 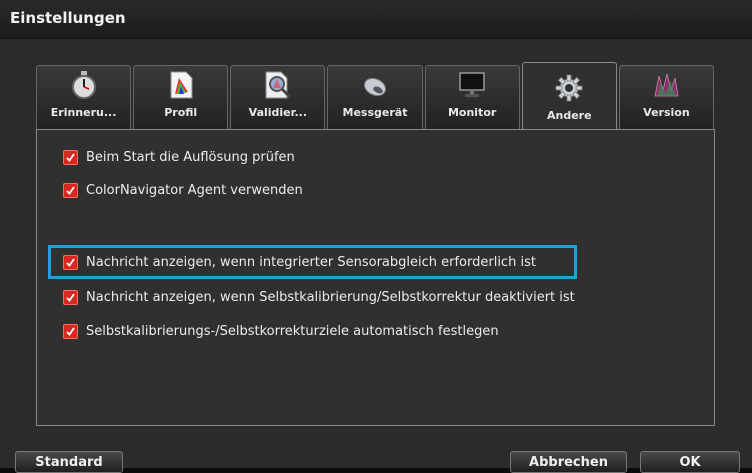 I want to click on gear-icon, so click(x=569, y=88).